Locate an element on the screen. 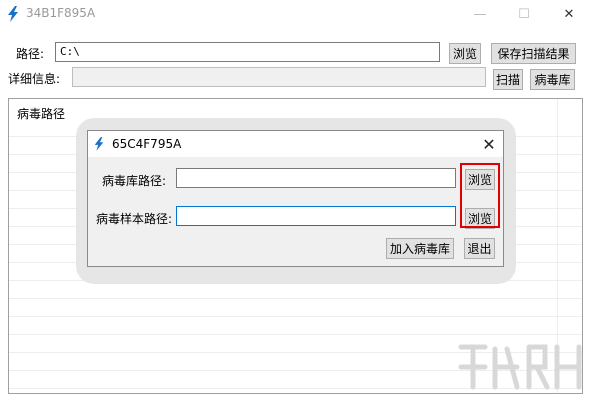 The width and height of the screenshot is (591, 400). detail-field is located at coordinates (279, 77).